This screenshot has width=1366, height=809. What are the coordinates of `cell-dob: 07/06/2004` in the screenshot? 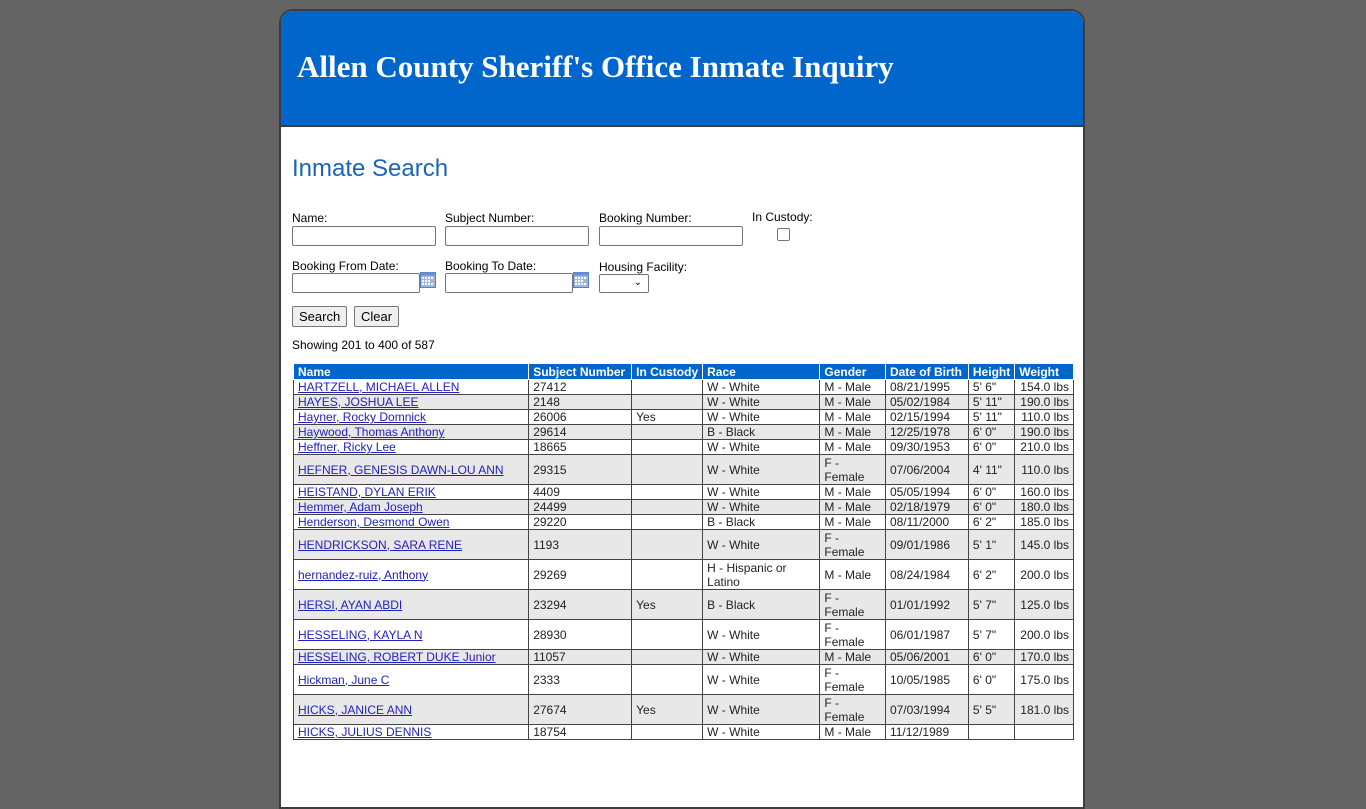 It's located at (926, 469).